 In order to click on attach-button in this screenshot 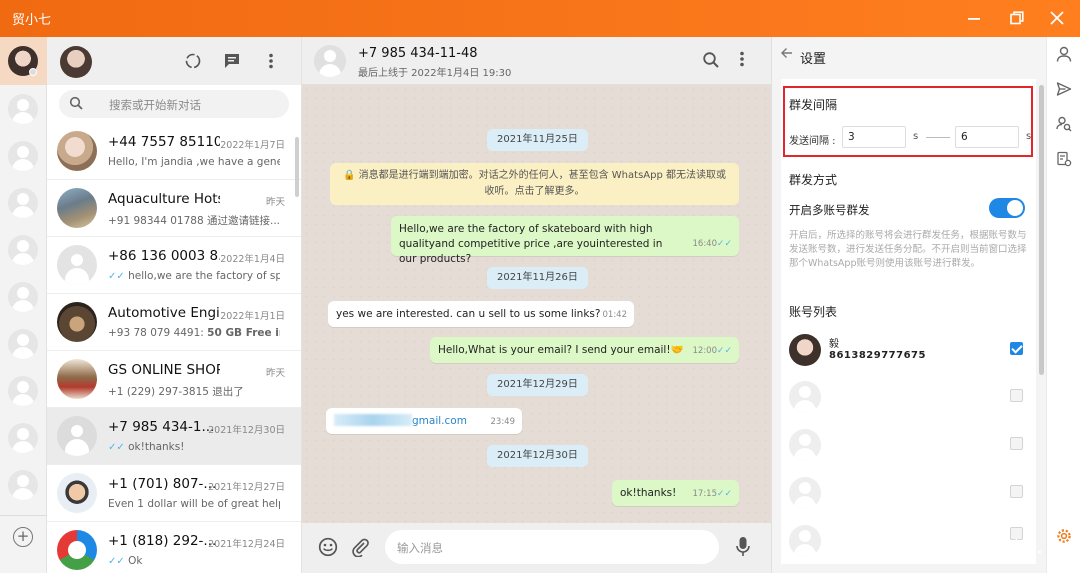, I will do `click(360, 548)`.